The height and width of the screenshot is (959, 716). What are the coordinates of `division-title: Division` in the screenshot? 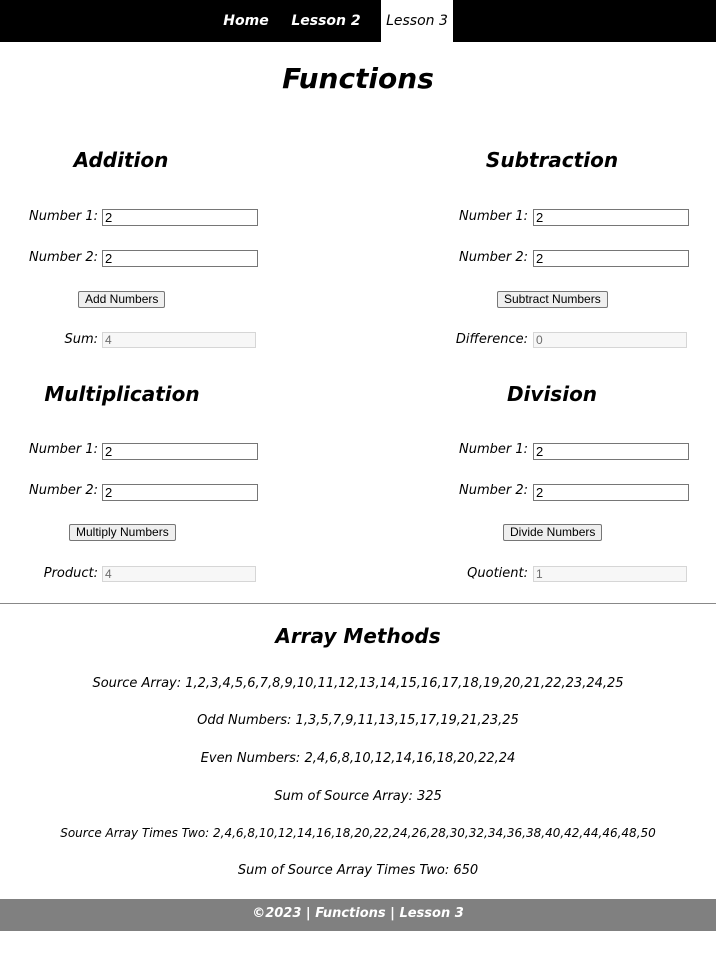 It's located at (552, 394).